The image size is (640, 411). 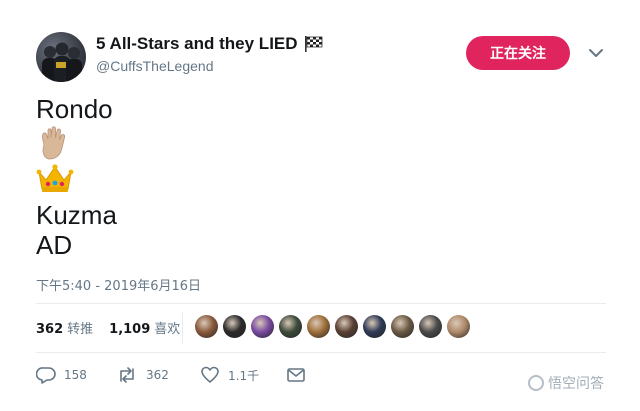 I want to click on retweet-action: 362, so click(x=158, y=375).